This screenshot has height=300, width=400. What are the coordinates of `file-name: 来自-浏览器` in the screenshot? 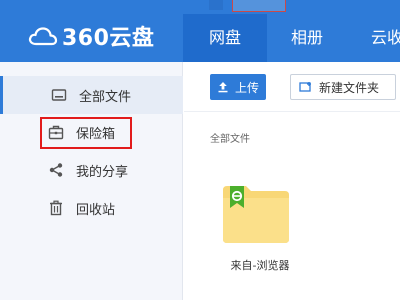 It's located at (260, 265).